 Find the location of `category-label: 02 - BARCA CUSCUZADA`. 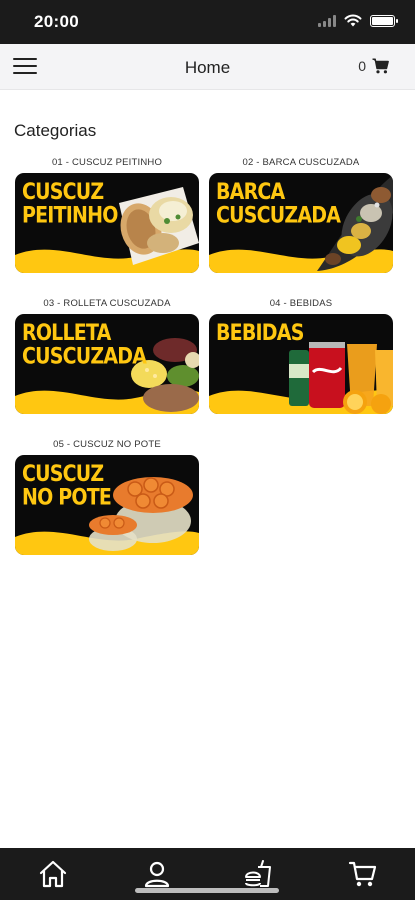

category-label: 02 - BARCA CUSCUZADA is located at coordinates (301, 162).